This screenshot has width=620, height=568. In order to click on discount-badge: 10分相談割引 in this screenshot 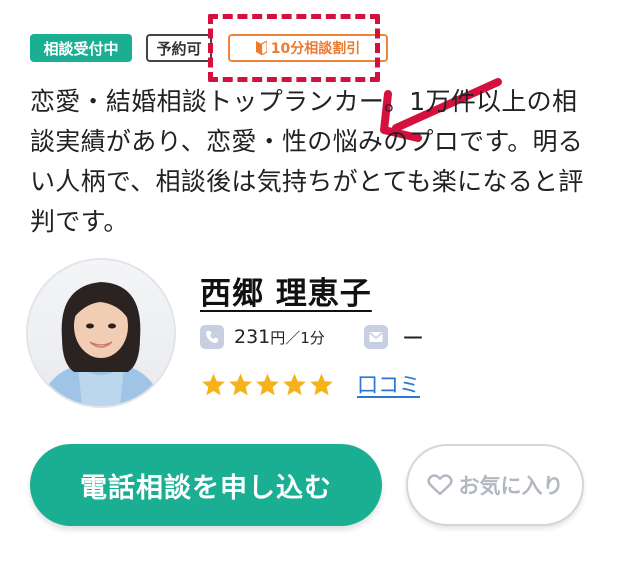, I will do `click(308, 48)`.